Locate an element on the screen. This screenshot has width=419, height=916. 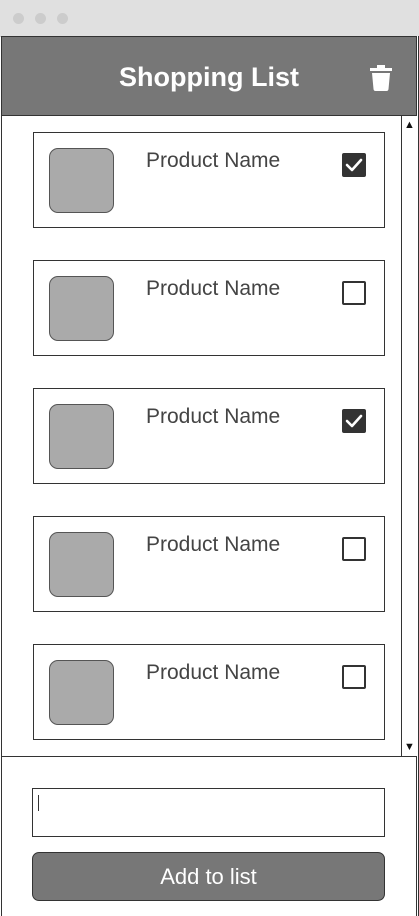
add-to-list-button: Add to list is located at coordinates (208, 876).